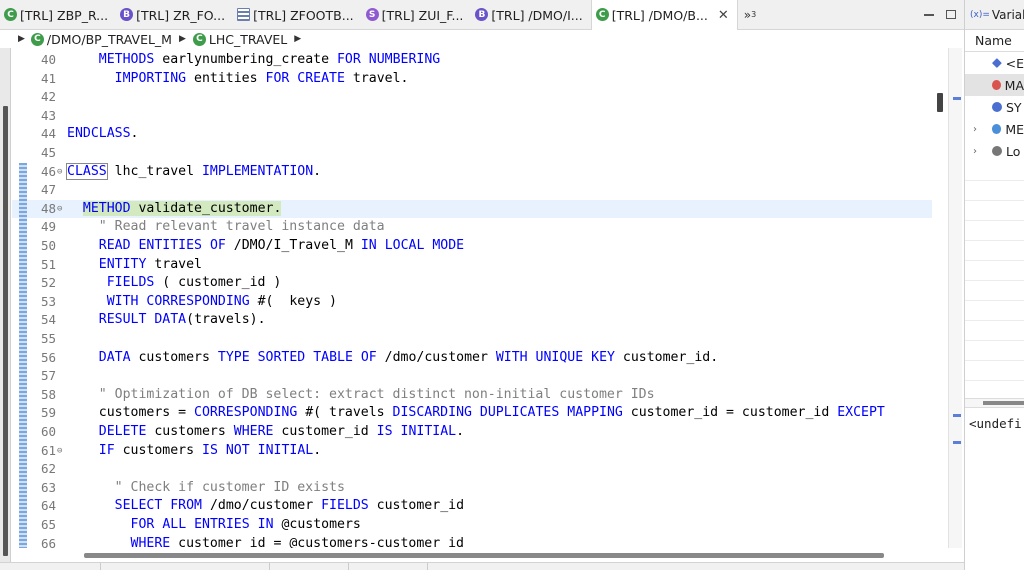 The height and width of the screenshot is (570, 1024). I want to click on horizontal-scrollbar, so click(487, 555).